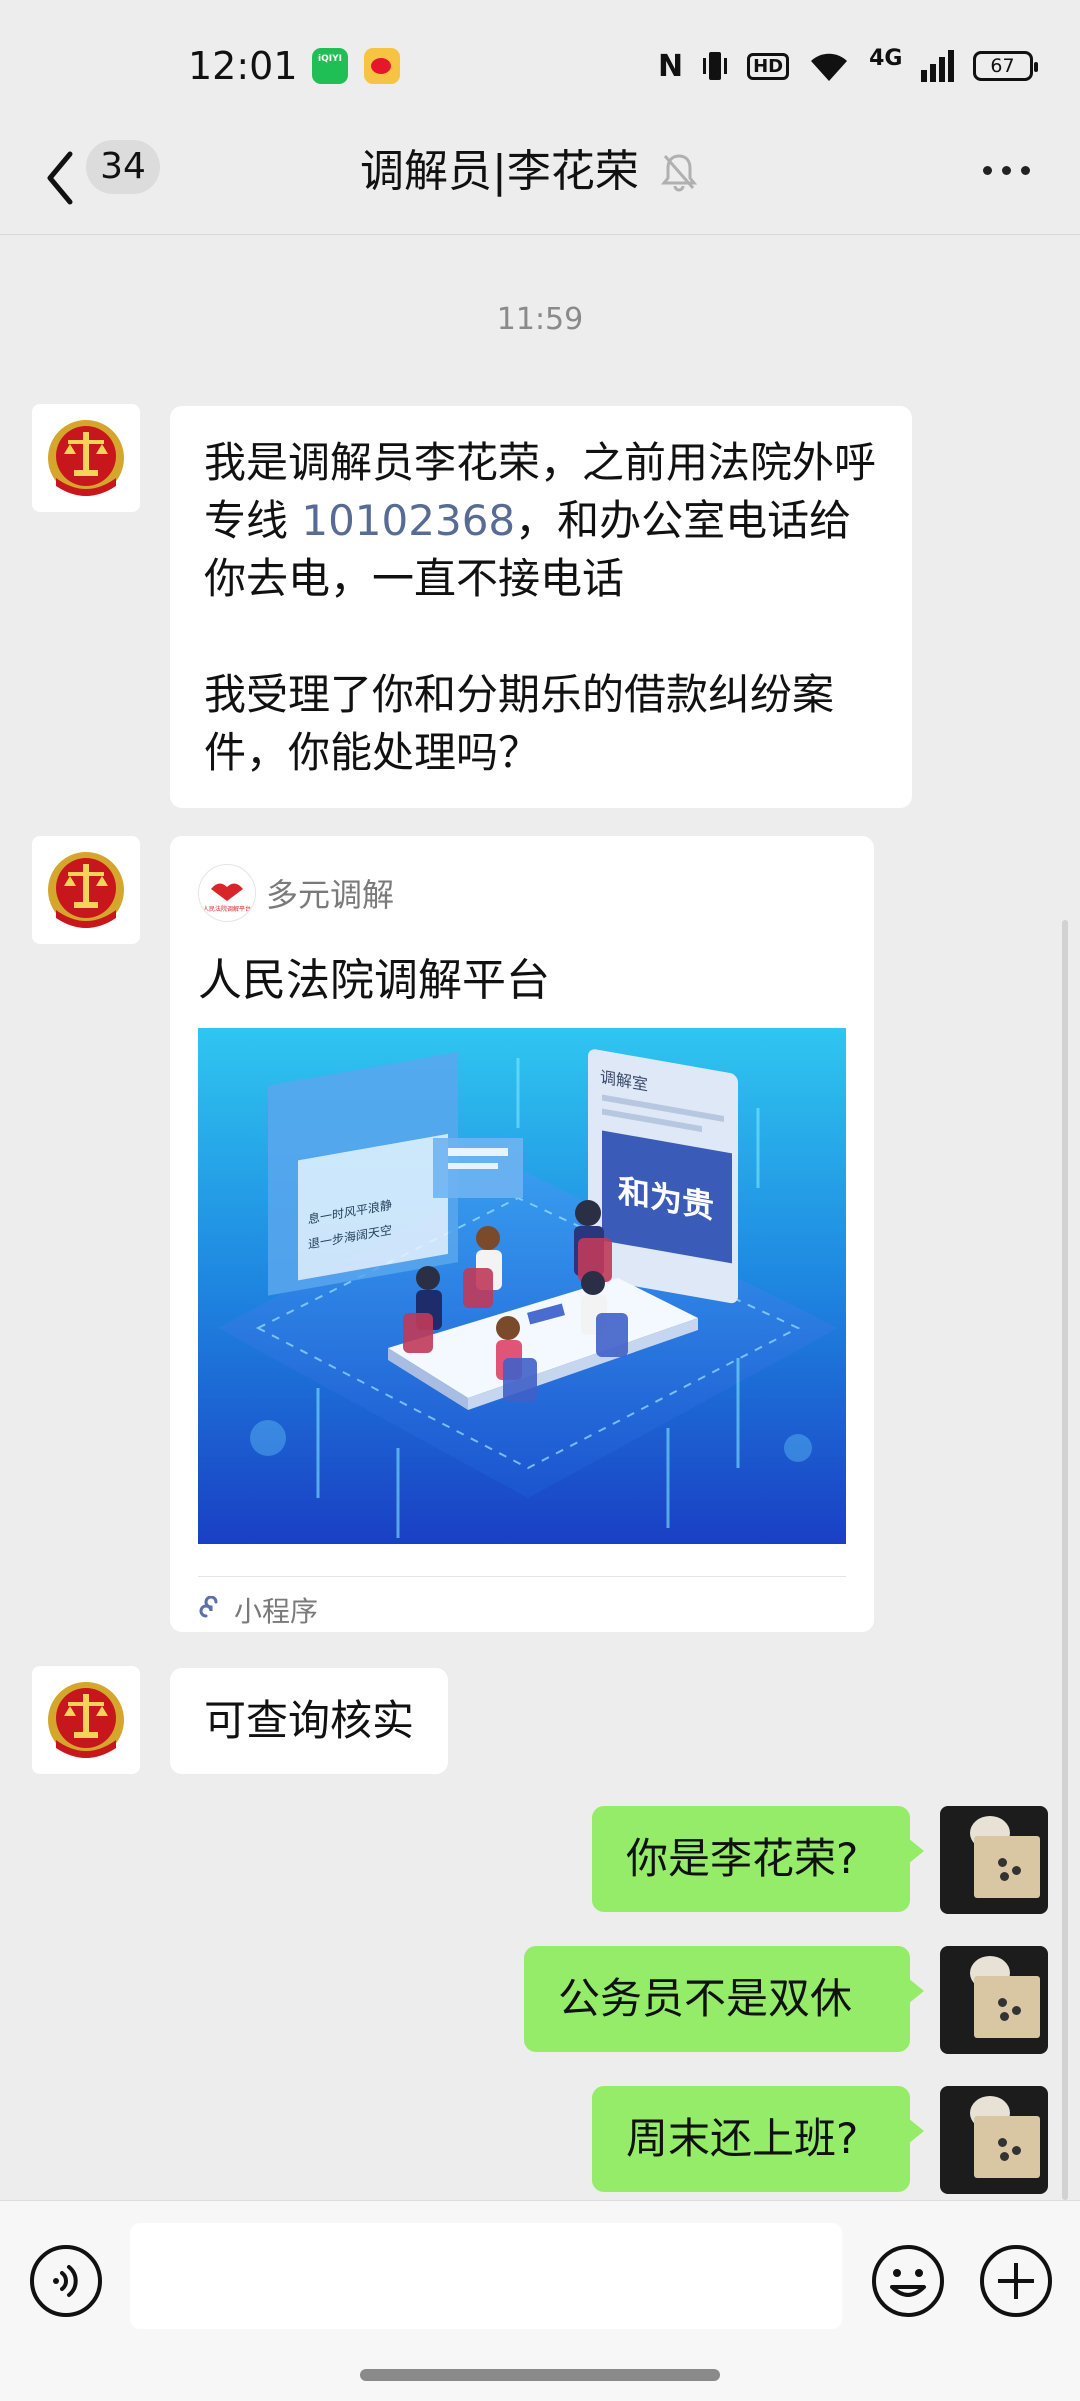 The image size is (1080, 2401). I want to click on message-bubble: 周末还上班?, so click(758, 2139).